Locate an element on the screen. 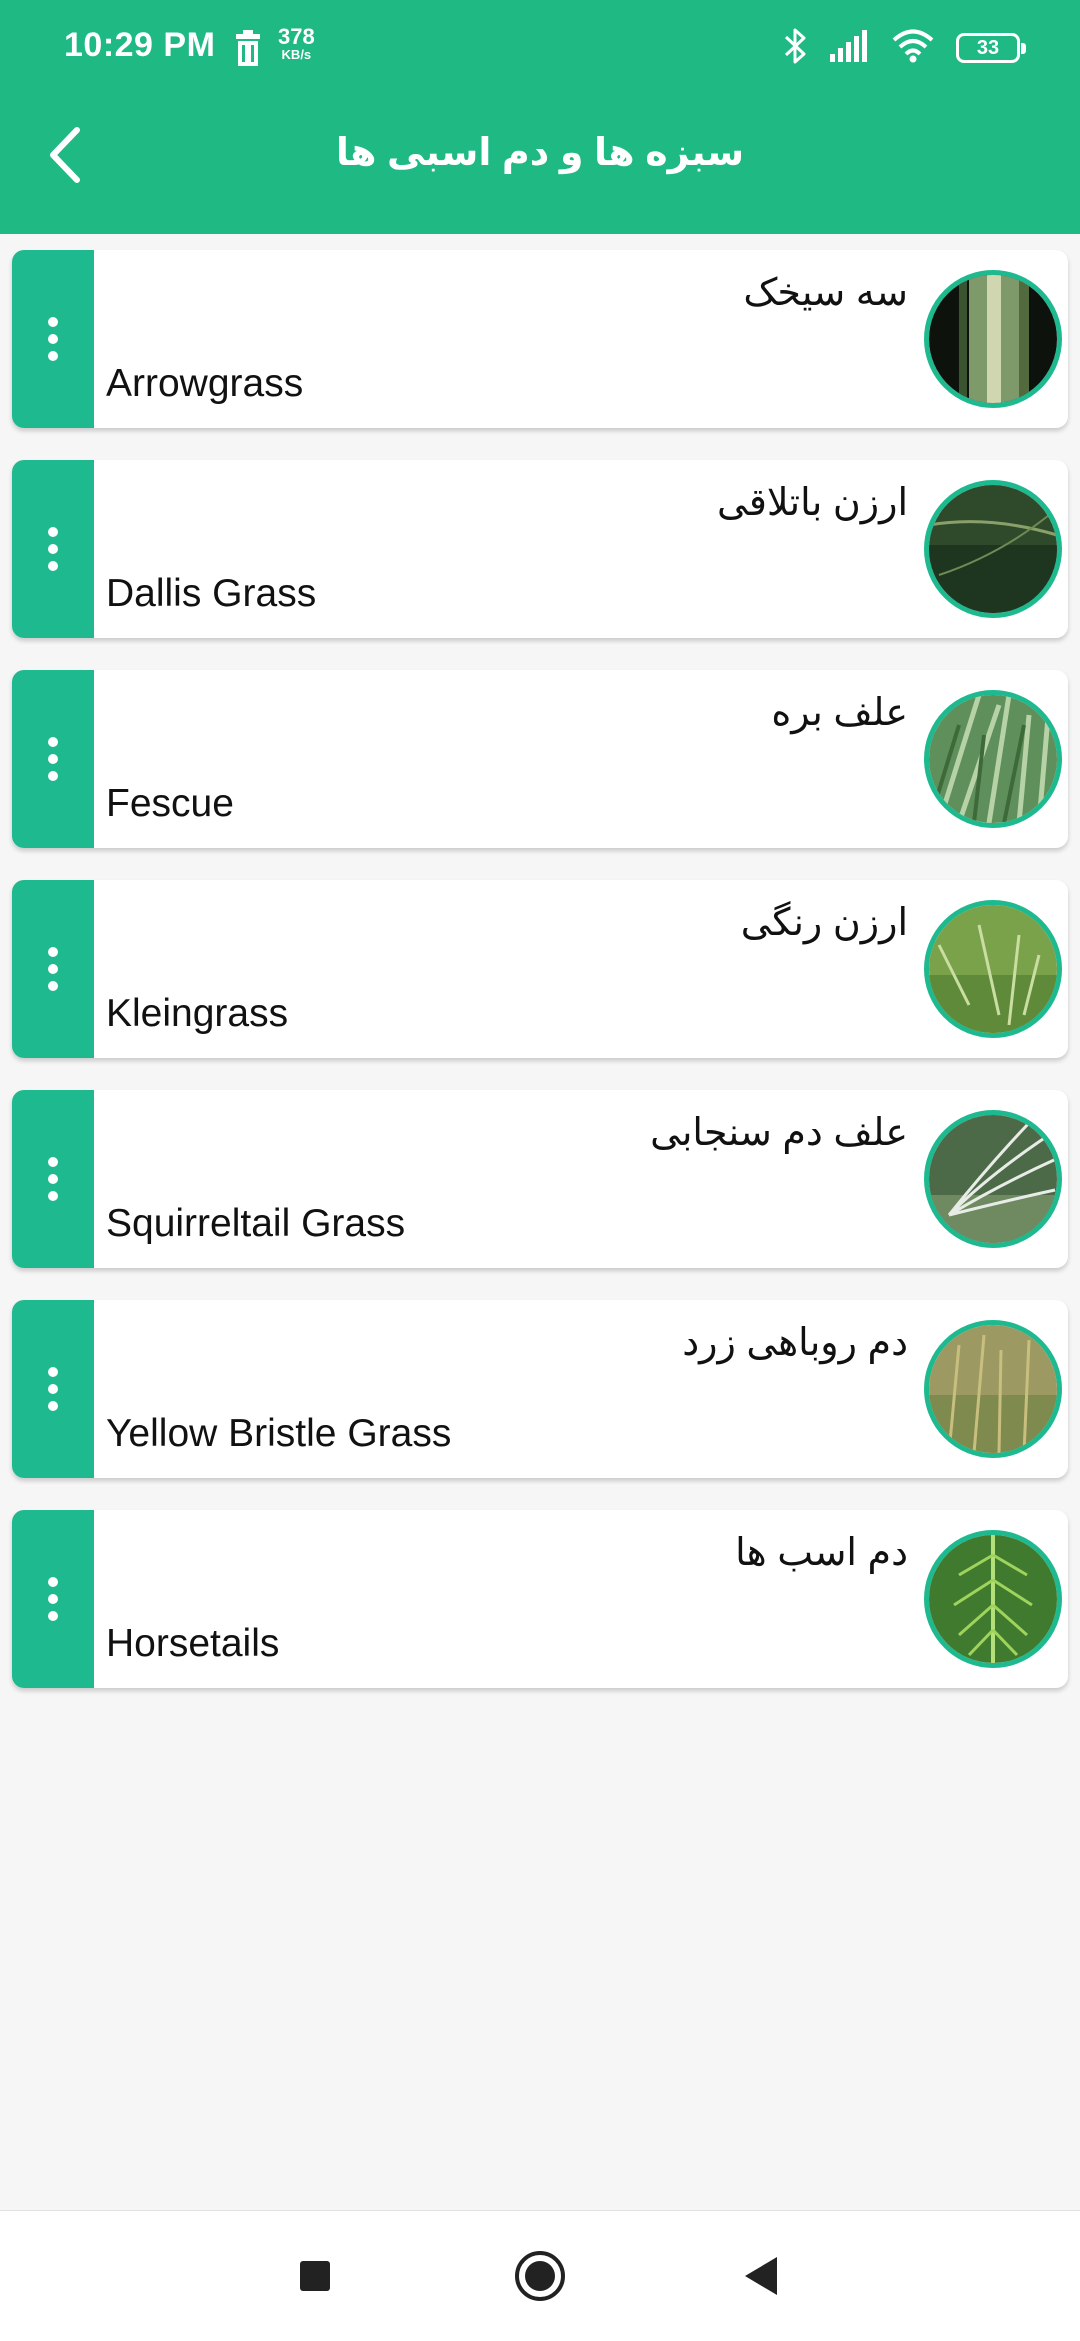 The width and height of the screenshot is (1080, 2341). list-item: ارزن باتلاقی Dallis Grass is located at coordinates (540, 549).